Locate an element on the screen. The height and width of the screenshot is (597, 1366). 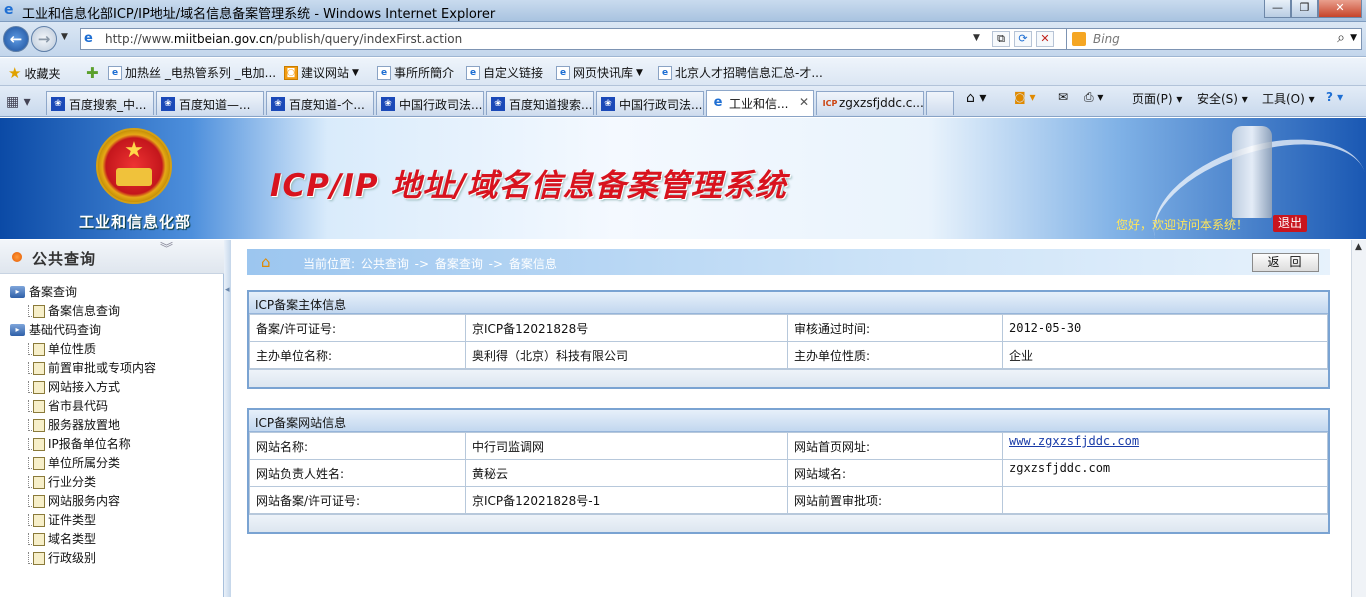
print-icon: ⎙ ▾ is located at coordinates (1093, 97).